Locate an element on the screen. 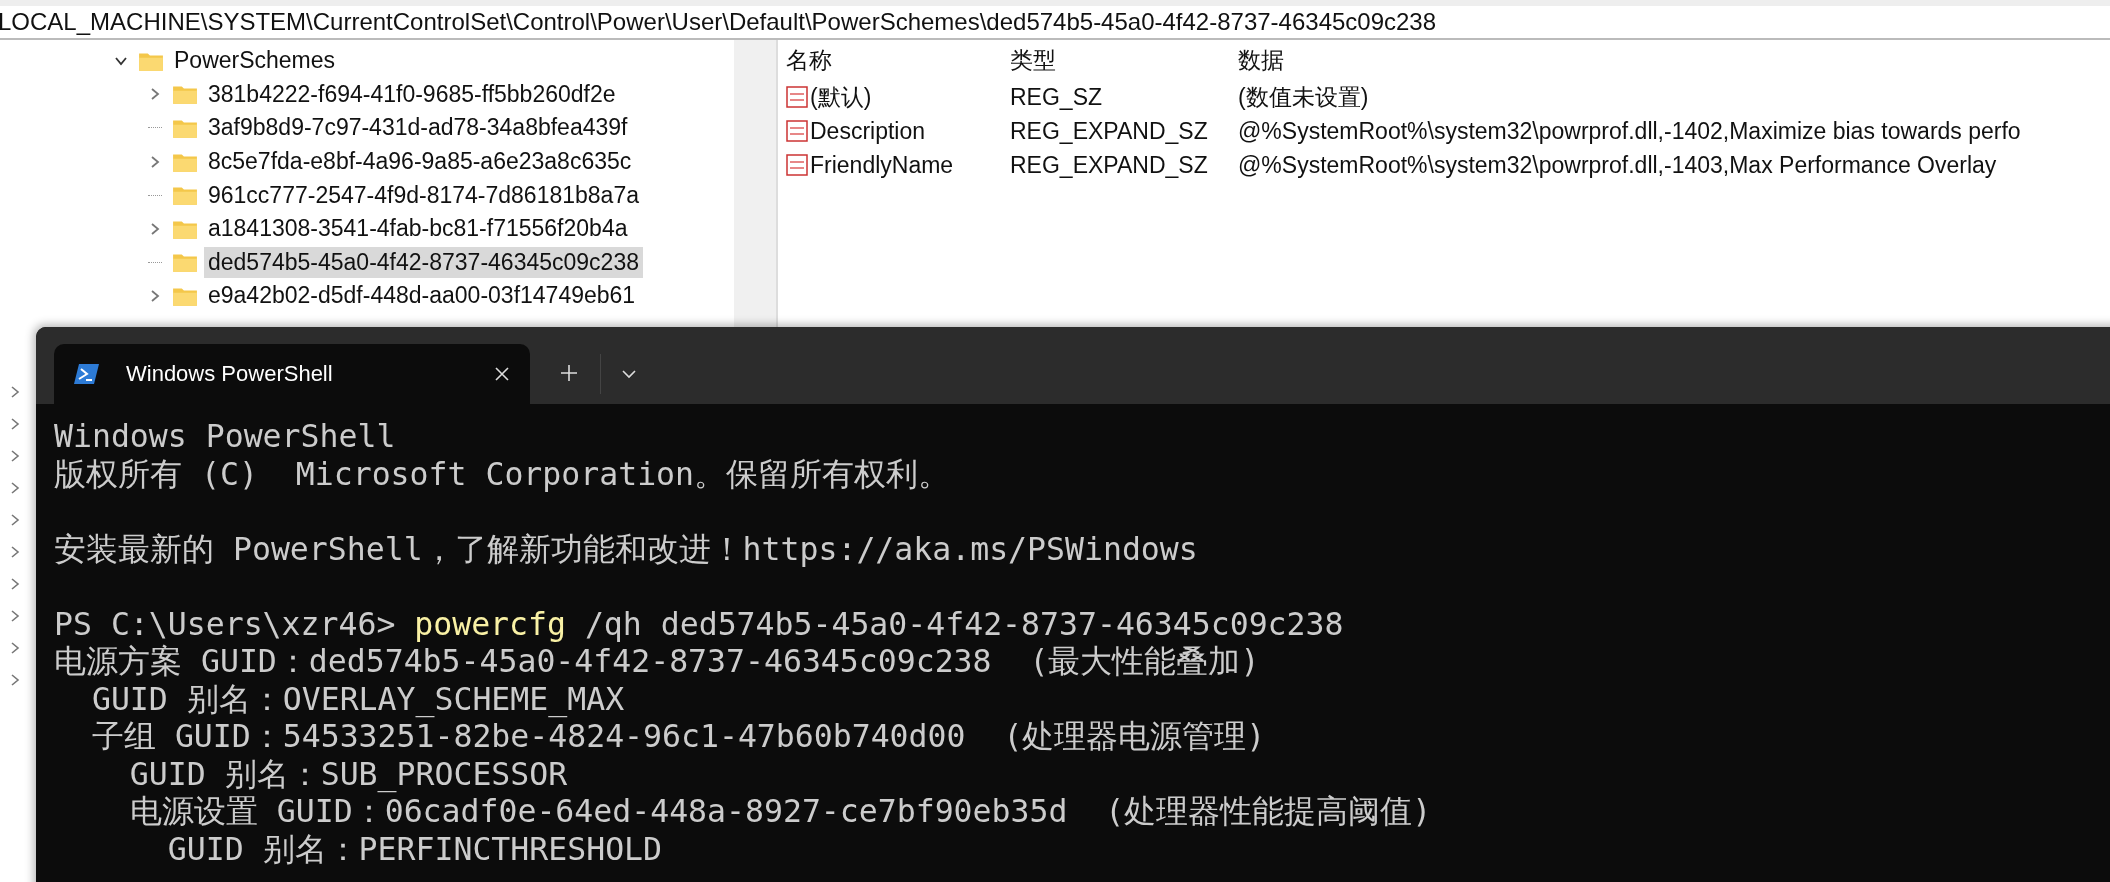  value-name: Description is located at coordinates (868, 131).